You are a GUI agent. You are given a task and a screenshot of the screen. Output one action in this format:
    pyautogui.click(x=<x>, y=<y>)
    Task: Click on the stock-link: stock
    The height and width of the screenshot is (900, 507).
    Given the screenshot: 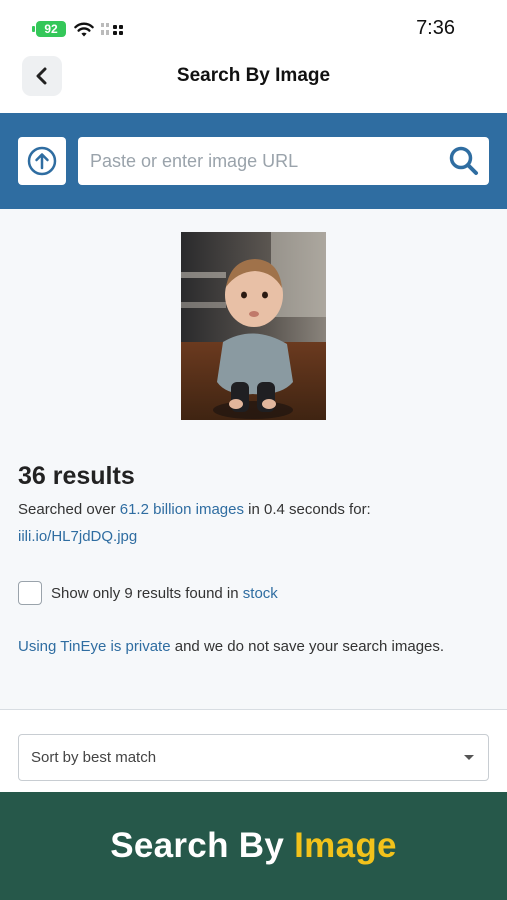 What is the action you would take?
    pyautogui.click(x=260, y=593)
    